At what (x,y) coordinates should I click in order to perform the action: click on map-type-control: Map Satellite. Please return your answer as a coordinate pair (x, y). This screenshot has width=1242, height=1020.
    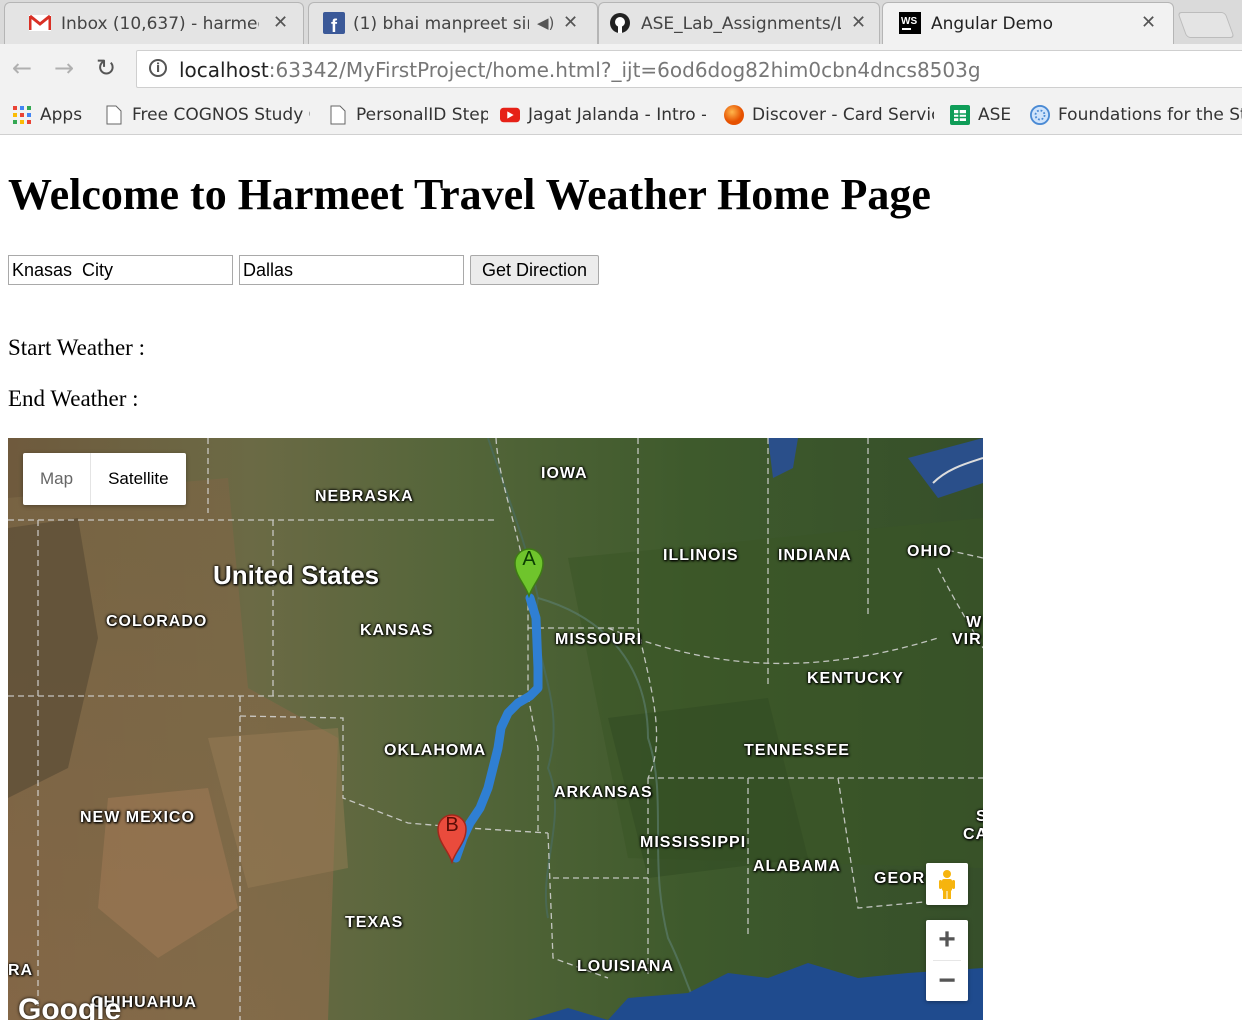
    Looking at the image, I should click on (104, 479).